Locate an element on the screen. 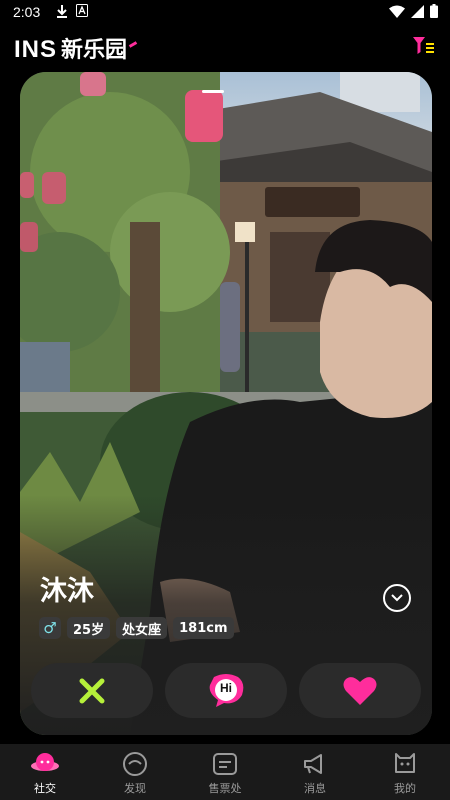  say-hi-button: Hi is located at coordinates (226, 690).